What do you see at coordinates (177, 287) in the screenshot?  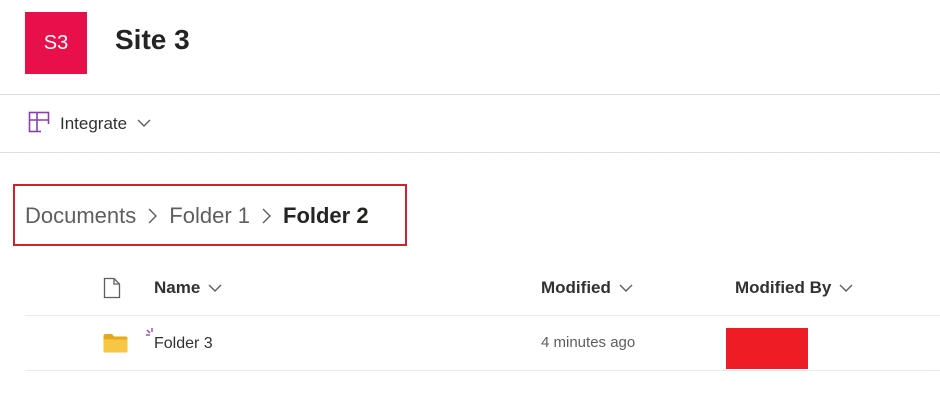 I see `column-header-name-label: Name` at bounding box center [177, 287].